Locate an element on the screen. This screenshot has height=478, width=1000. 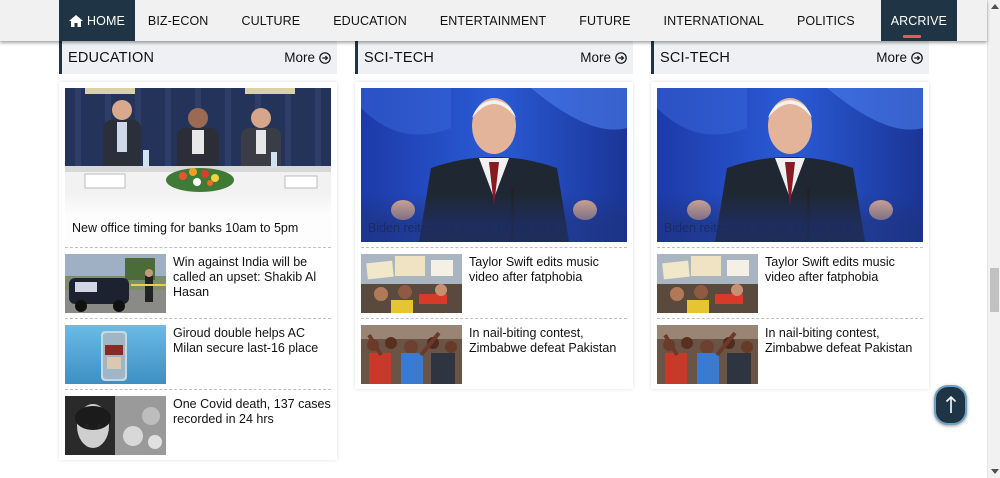
nav-archive: ARCRIVE is located at coordinates (918, 20).